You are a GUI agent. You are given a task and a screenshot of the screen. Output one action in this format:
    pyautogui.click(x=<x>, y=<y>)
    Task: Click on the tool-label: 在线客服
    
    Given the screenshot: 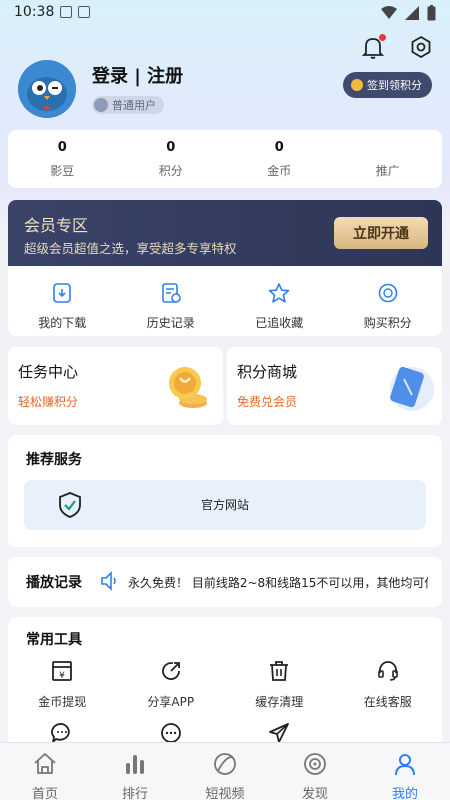 What is the action you would take?
    pyautogui.click(x=387, y=702)
    